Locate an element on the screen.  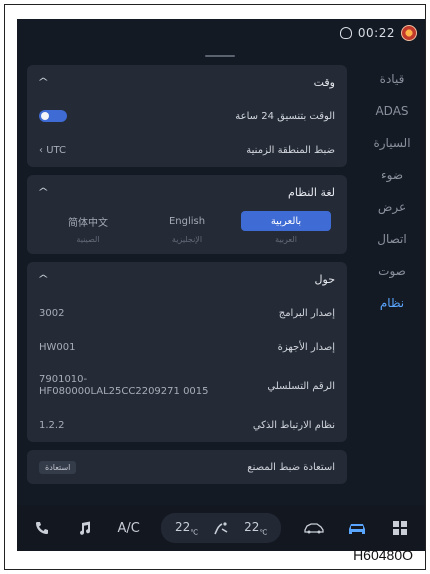
language-option-chinese: 简体中文 is located at coordinates (88, 221).